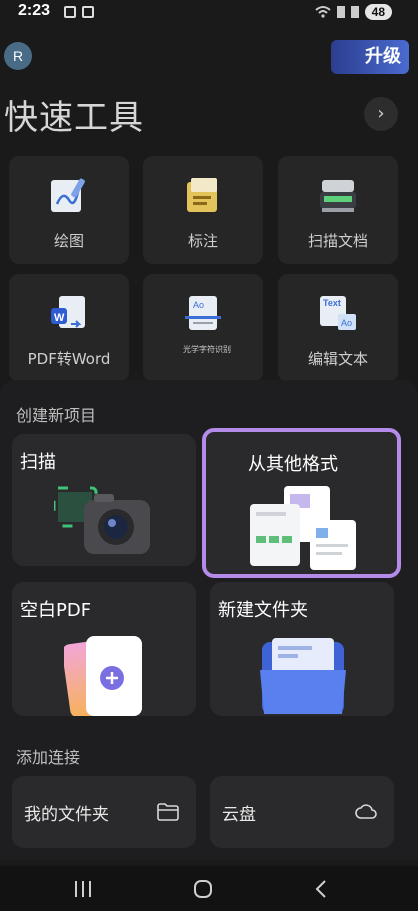 The width and height of the screenshot is (418, 911). Describe the element at coordinates (303, 528) in the screenshot. I see `documents-icon` at that location.